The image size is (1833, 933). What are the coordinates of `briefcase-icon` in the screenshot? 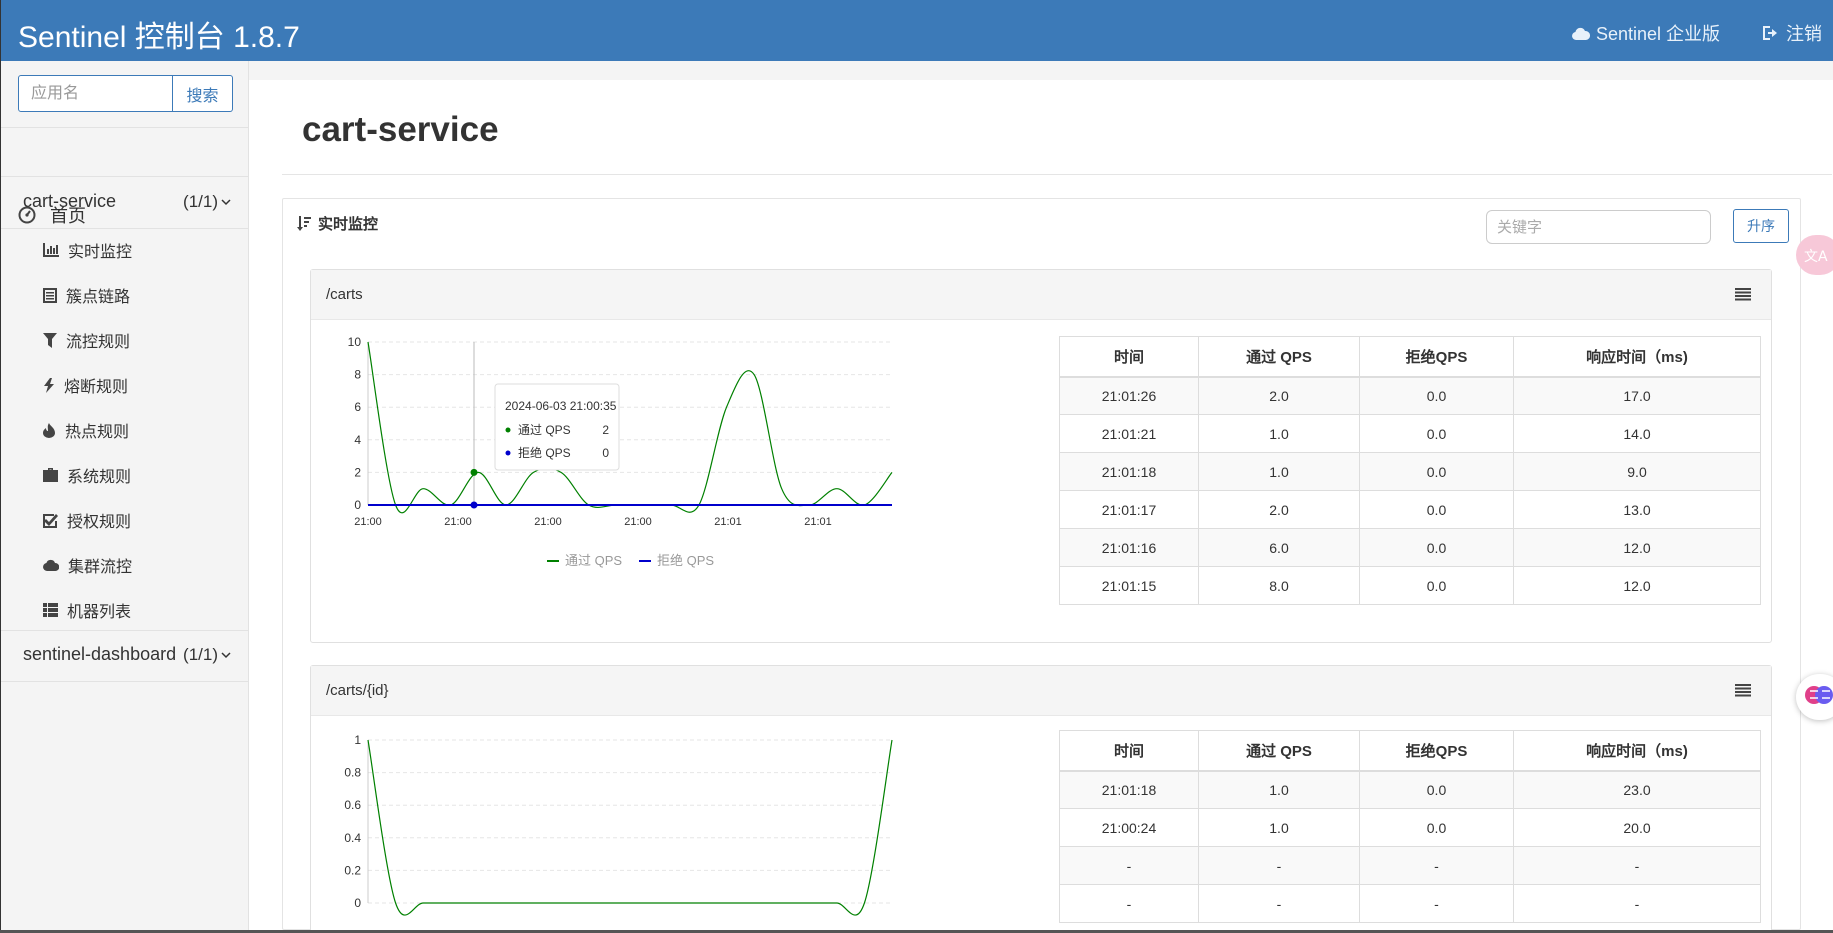 It's located at (50, 475).